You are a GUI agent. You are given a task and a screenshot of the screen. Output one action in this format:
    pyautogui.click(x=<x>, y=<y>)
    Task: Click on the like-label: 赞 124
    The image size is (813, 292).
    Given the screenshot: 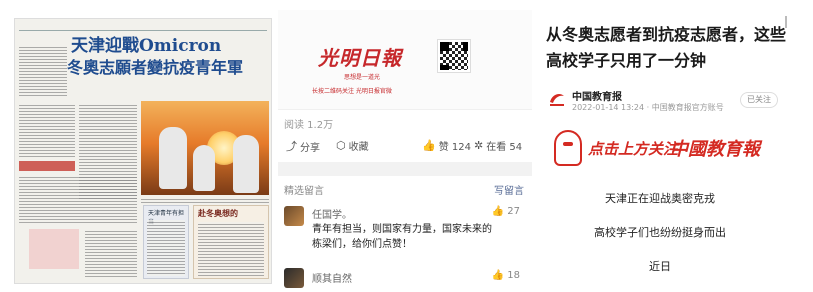 What is the action you would take?
    pyautogui.click(x=454, y=147)
    